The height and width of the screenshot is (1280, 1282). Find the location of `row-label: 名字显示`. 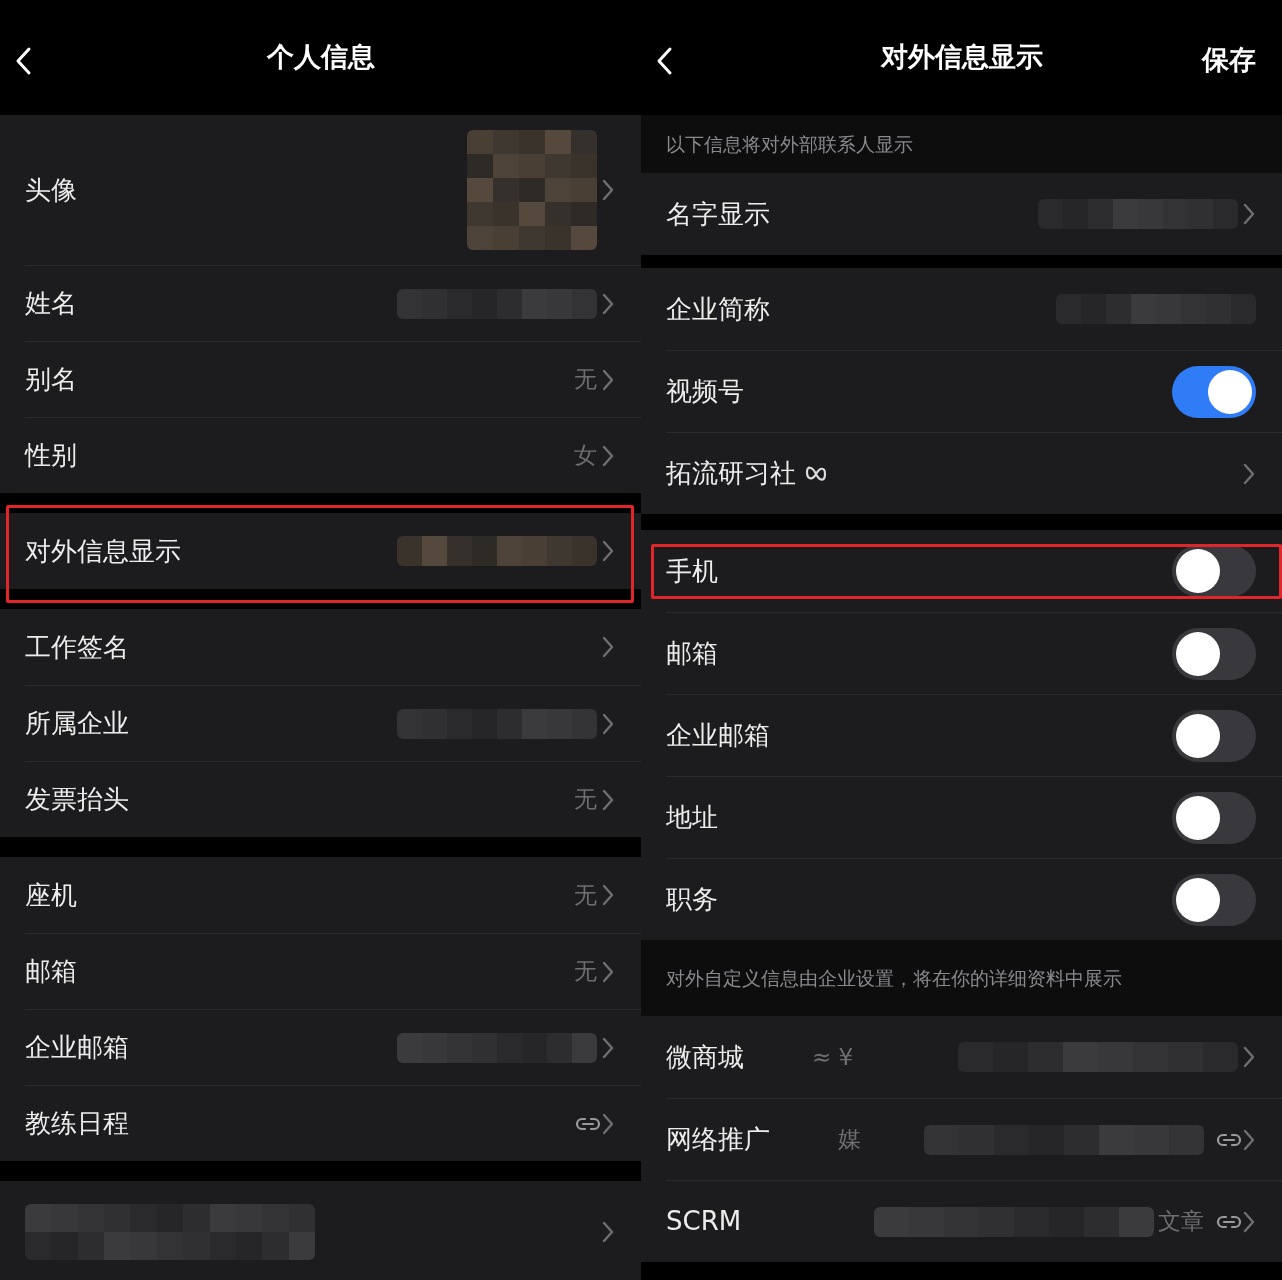

row-label: 名字显示 is located at coordinates (718, 214).